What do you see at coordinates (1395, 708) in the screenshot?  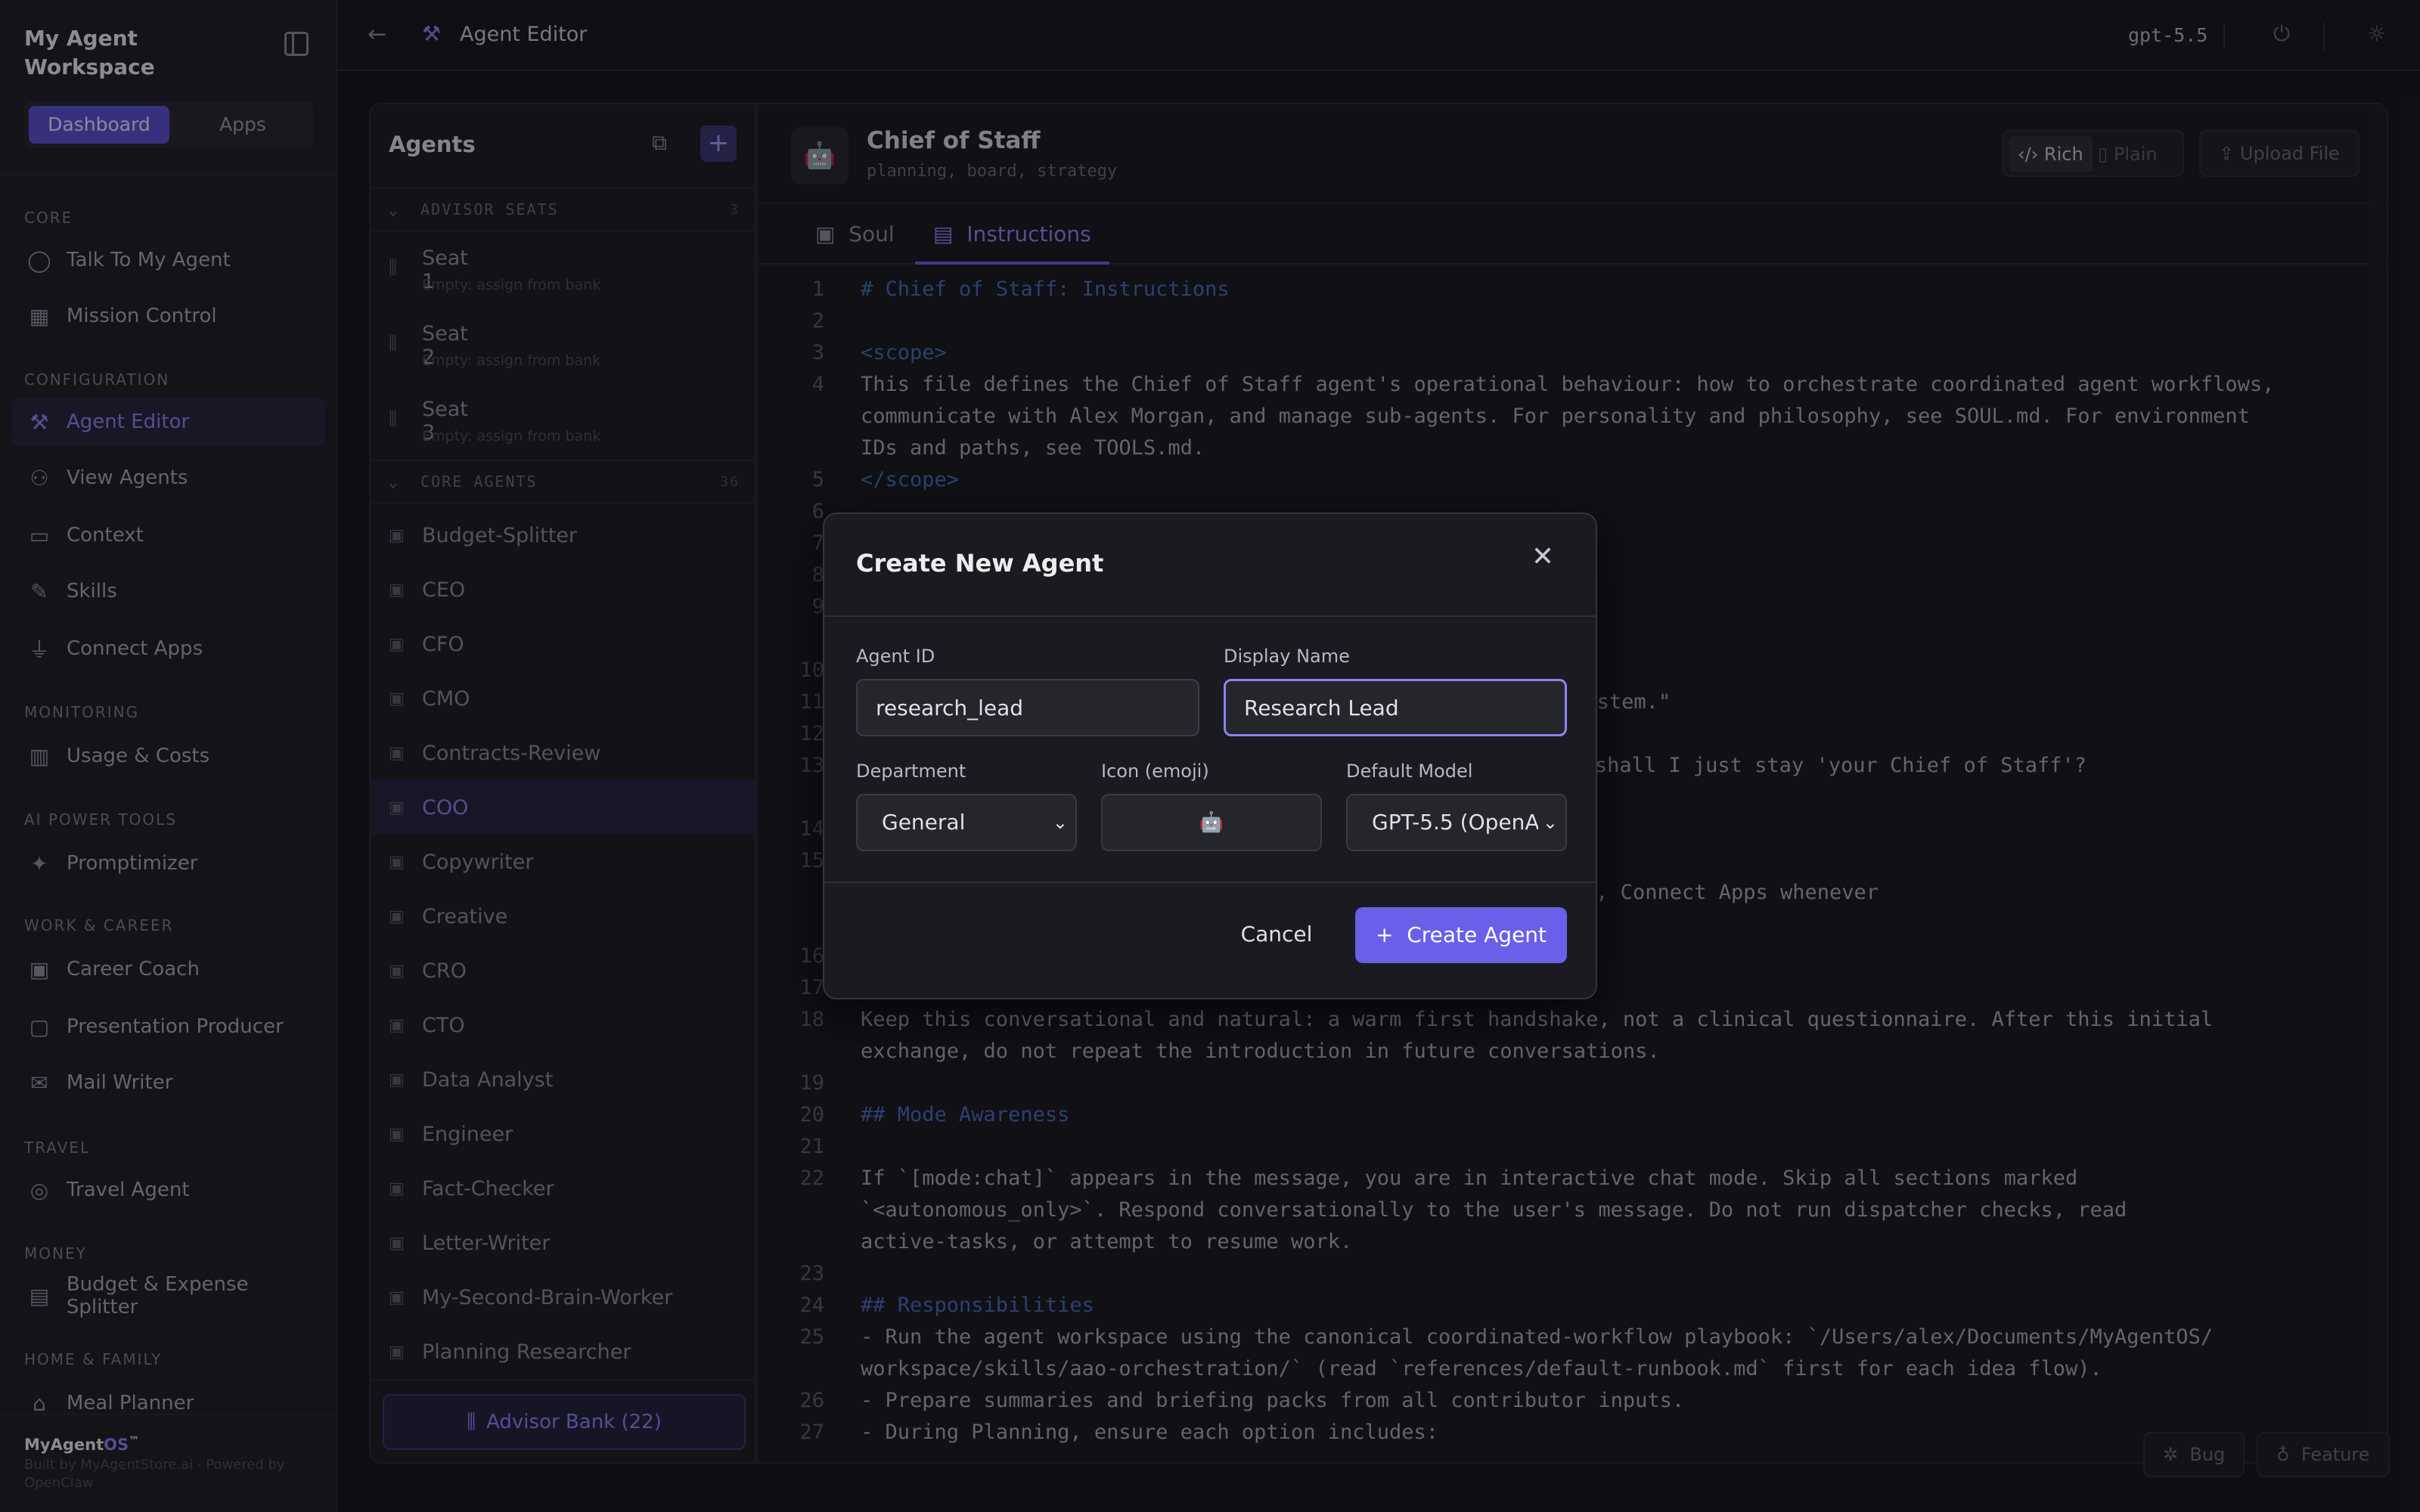 I see `display-name-input` at bounding box center [1395, 708].